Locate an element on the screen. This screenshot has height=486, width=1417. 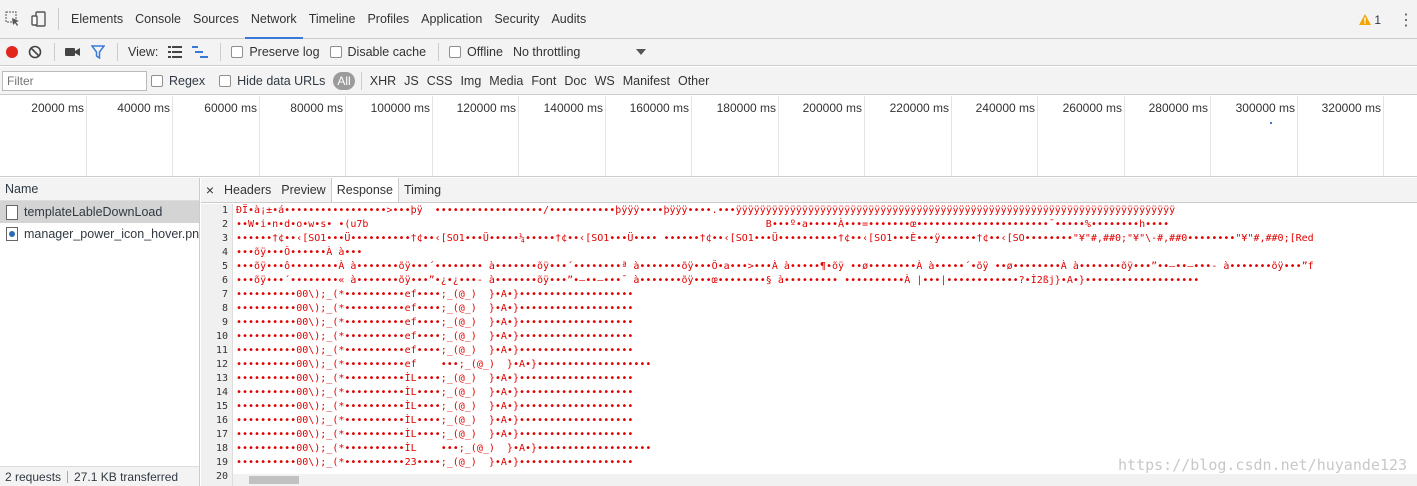
cursor-select-icon is located at coordinates (12, 18).